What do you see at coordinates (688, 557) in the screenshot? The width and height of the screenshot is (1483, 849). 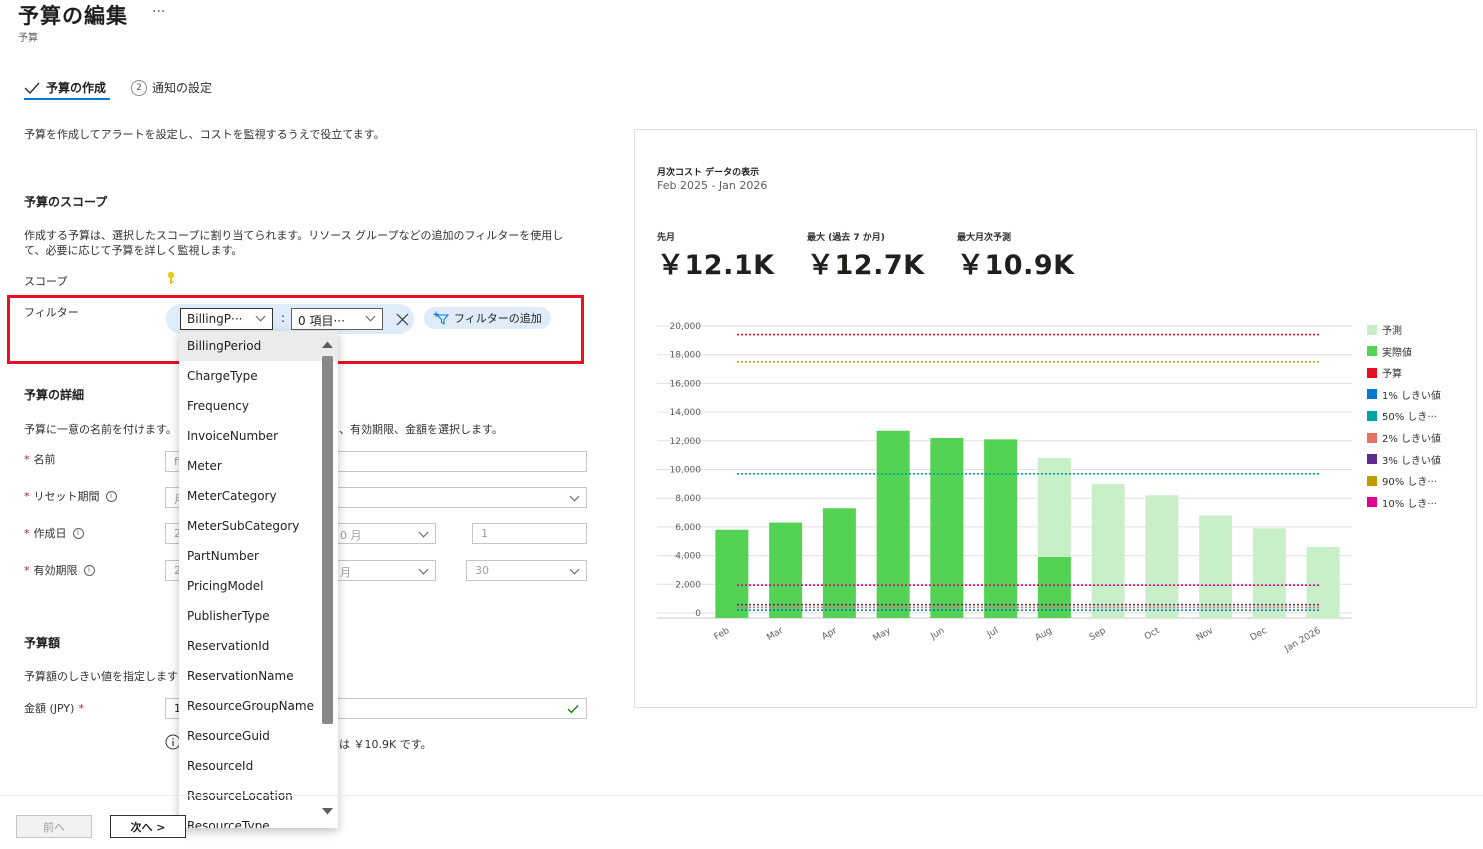 I see `y-tick-label: 4,000` at bounding box center [688, 557].